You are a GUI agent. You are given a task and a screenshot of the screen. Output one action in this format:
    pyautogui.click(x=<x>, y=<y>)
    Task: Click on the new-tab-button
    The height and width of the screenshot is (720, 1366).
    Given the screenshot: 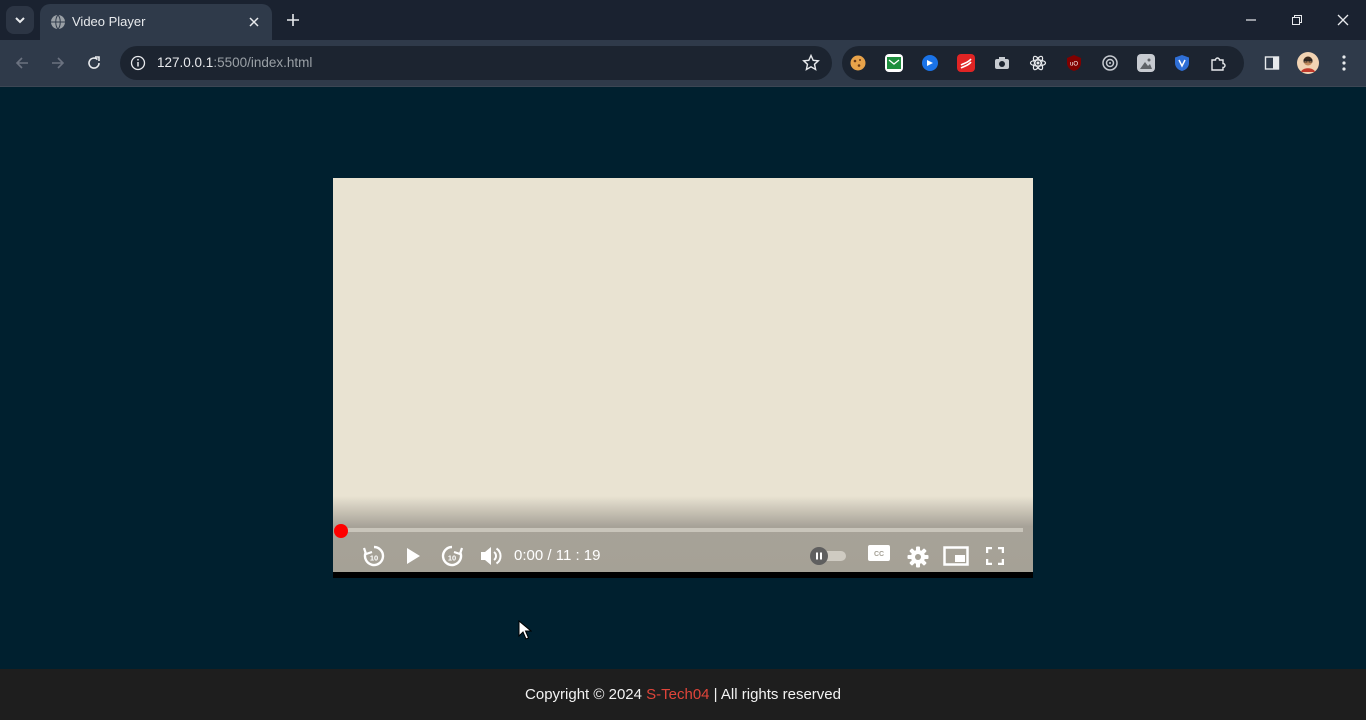 What is the action you would take?
    pyautogui.click(x=293, y=20)
    